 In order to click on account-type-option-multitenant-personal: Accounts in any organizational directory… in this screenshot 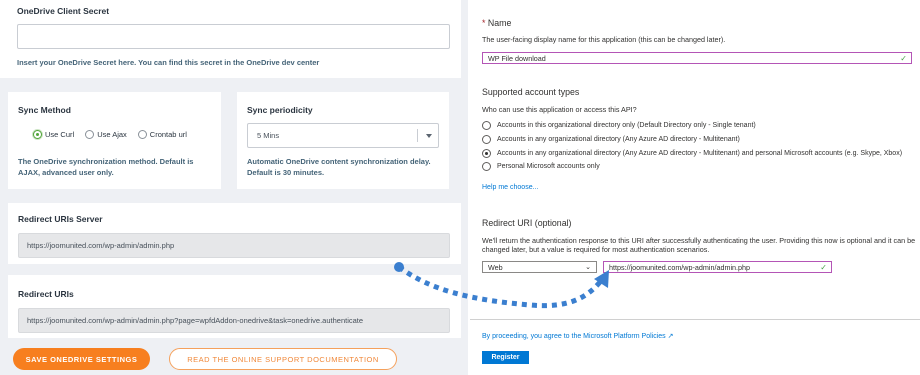, I will do `click(692, 153)`.